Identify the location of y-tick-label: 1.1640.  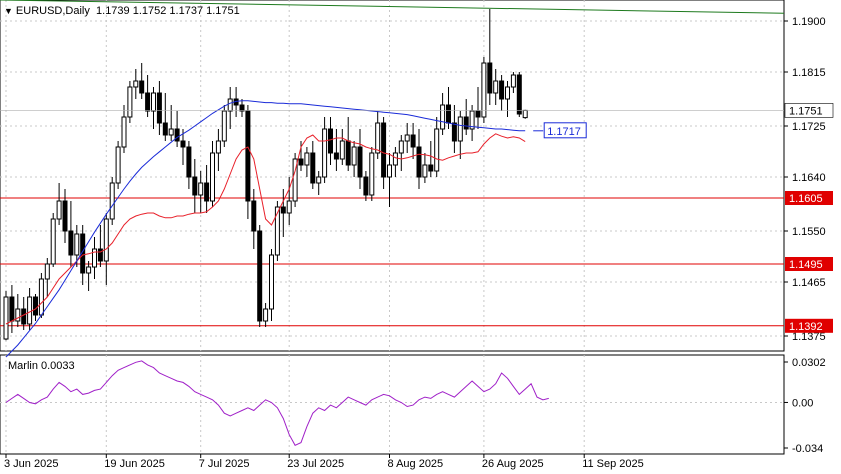
(809, 178).